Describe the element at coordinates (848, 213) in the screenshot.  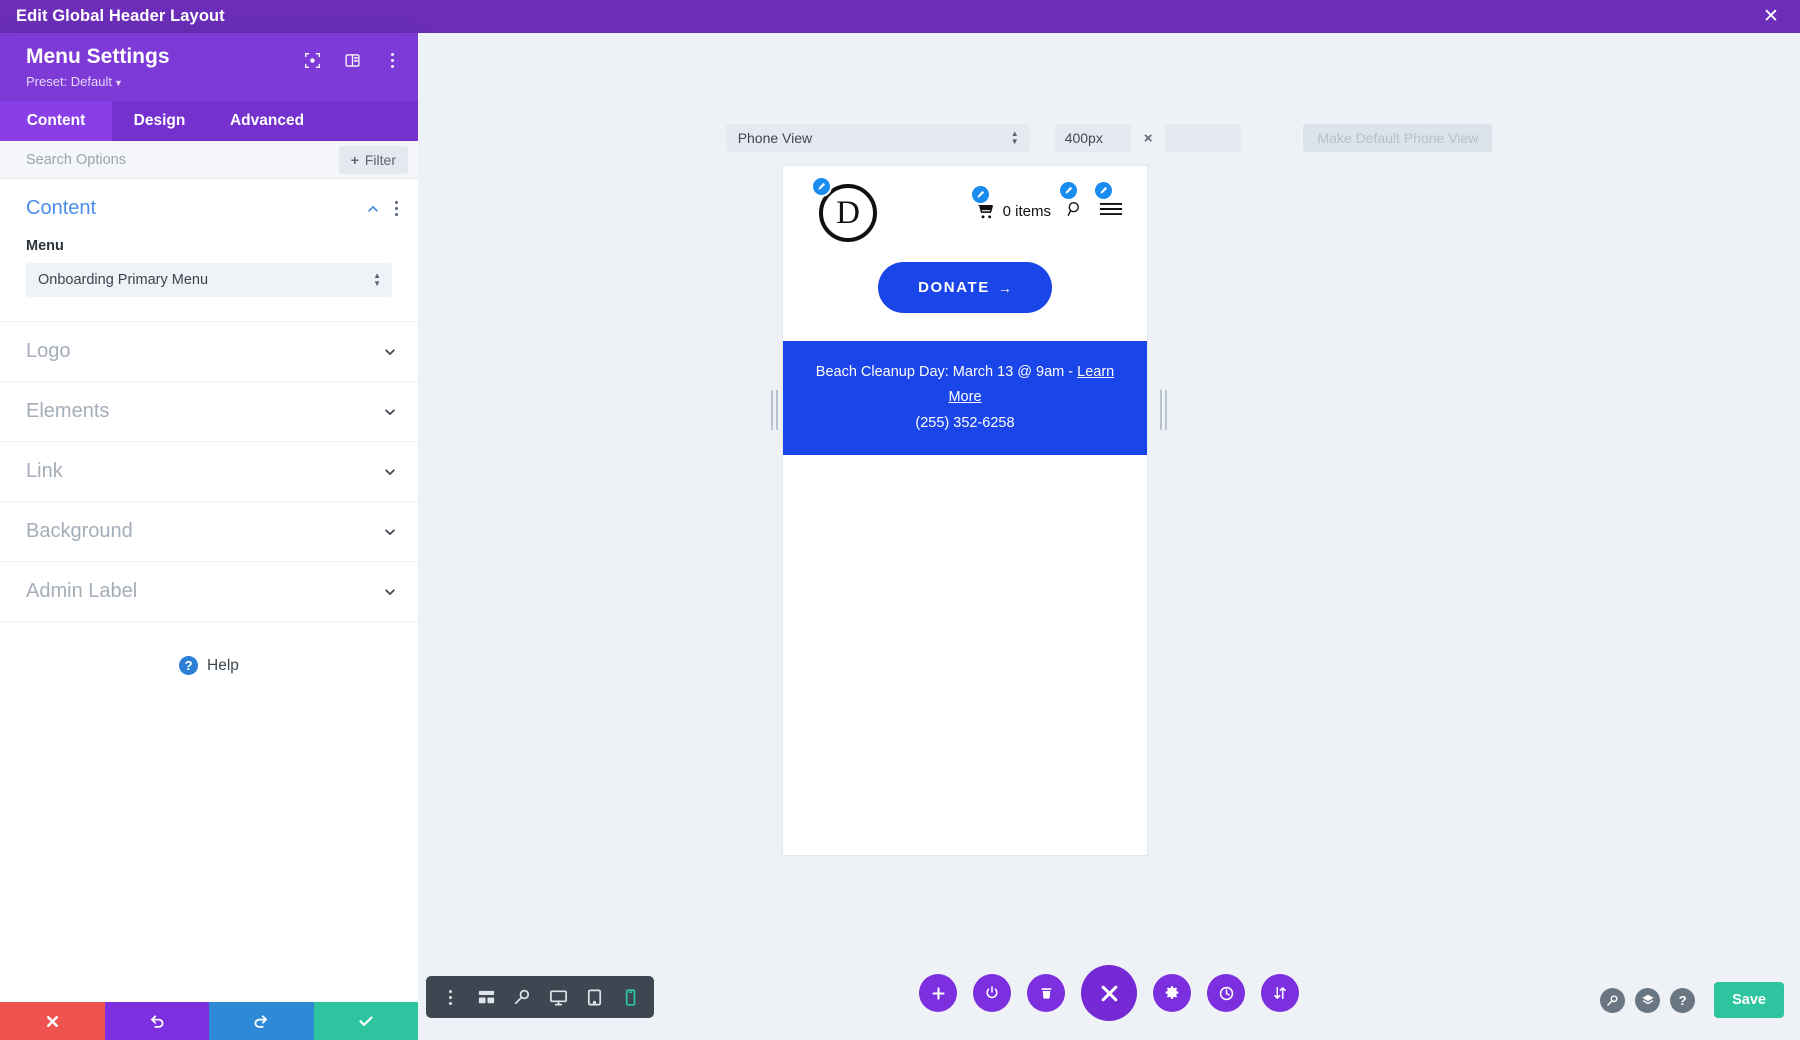
I see `site-logo: D` at that location.